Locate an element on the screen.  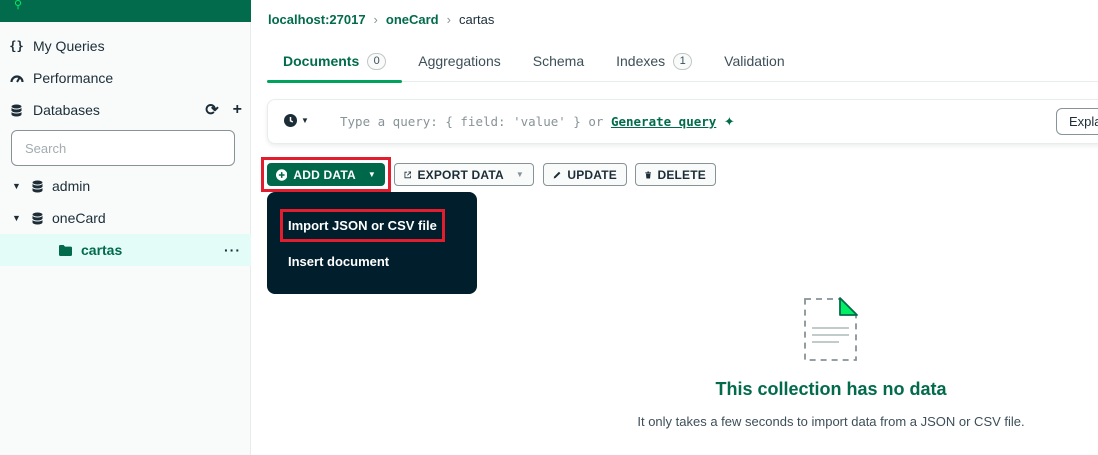
sidebar-item-databases: Databases ⟳ + is located at coordinates (125, 110).